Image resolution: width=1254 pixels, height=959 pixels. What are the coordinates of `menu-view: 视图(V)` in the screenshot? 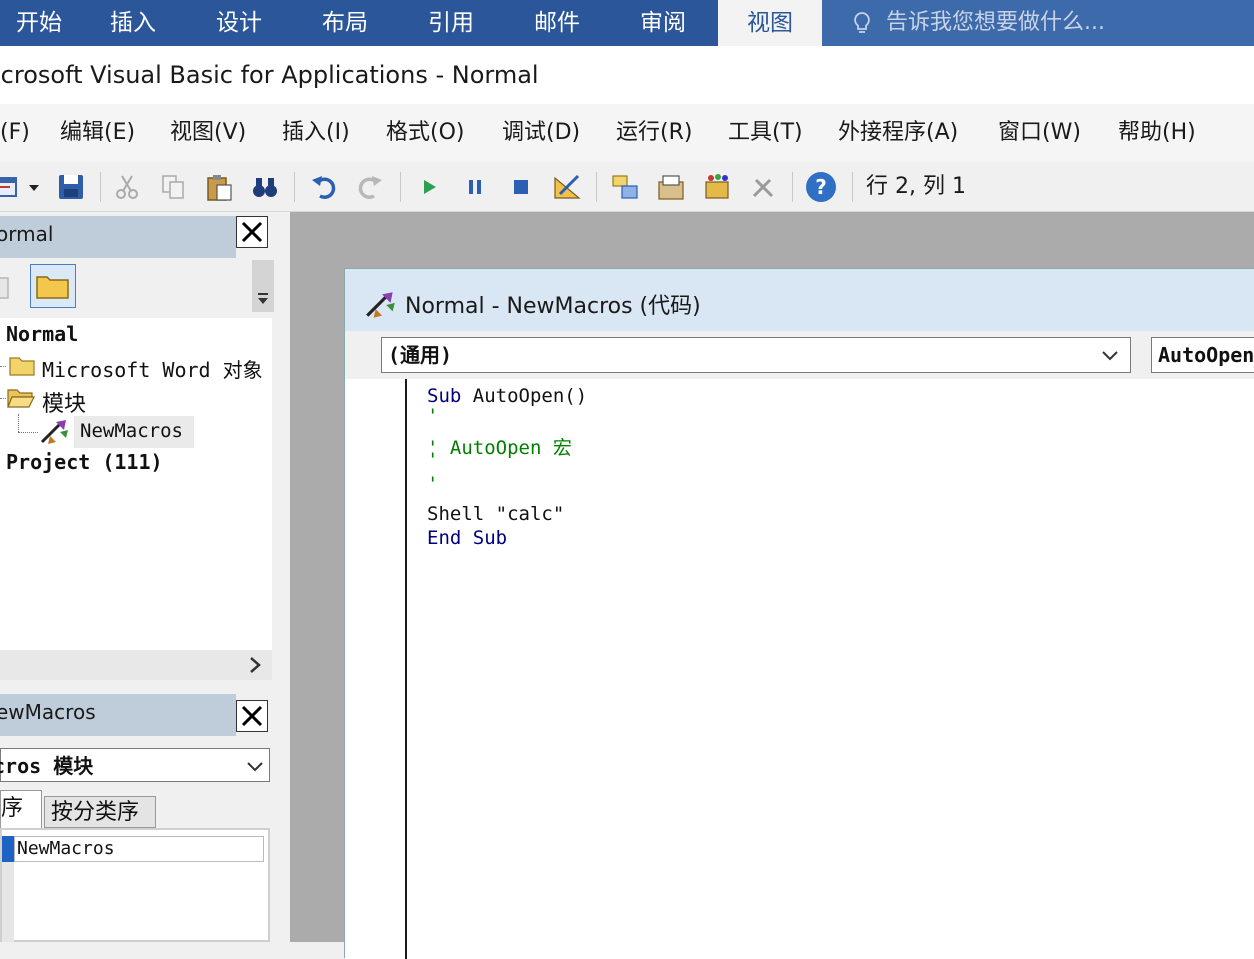 It's located at (208, 133).